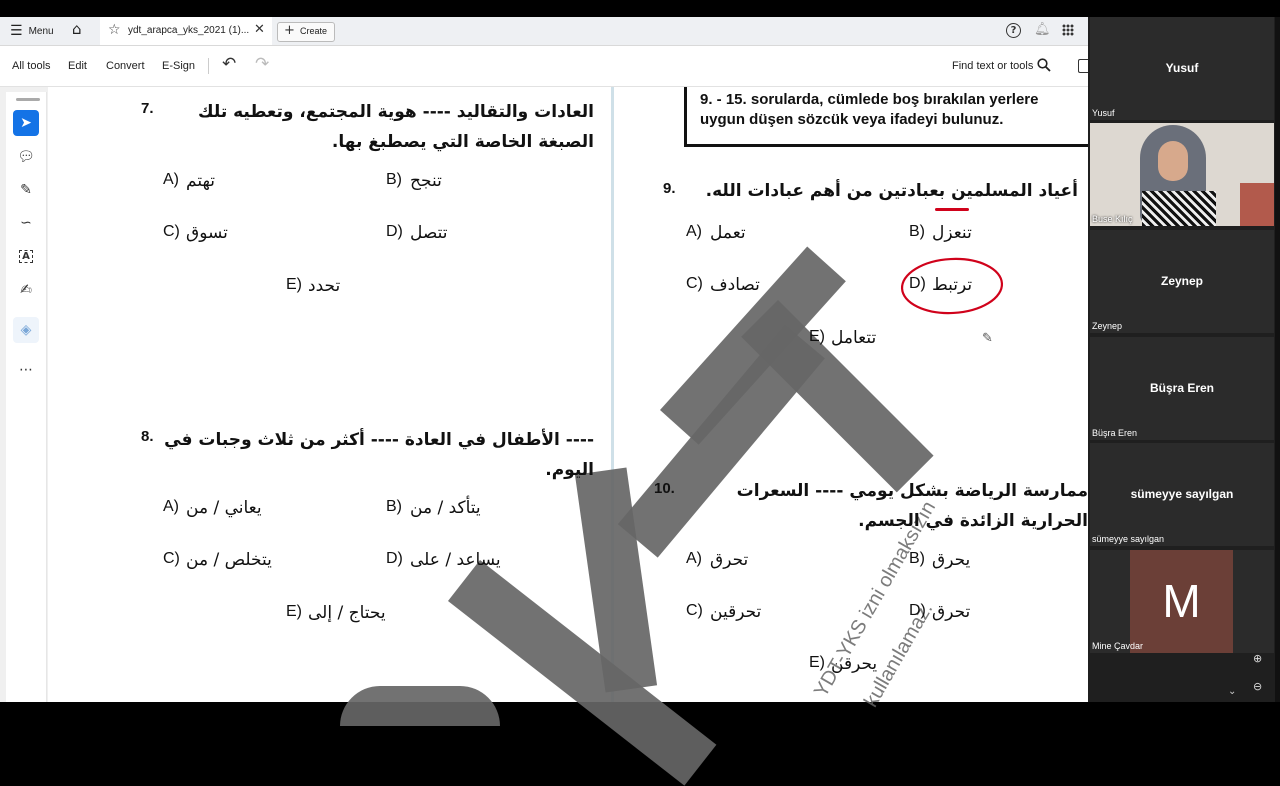 The width and height of the screenshot is (1280, 786). Describe the element at coordinates (147, 108) in the screenshot. I see `question-number: 7.` at that location.